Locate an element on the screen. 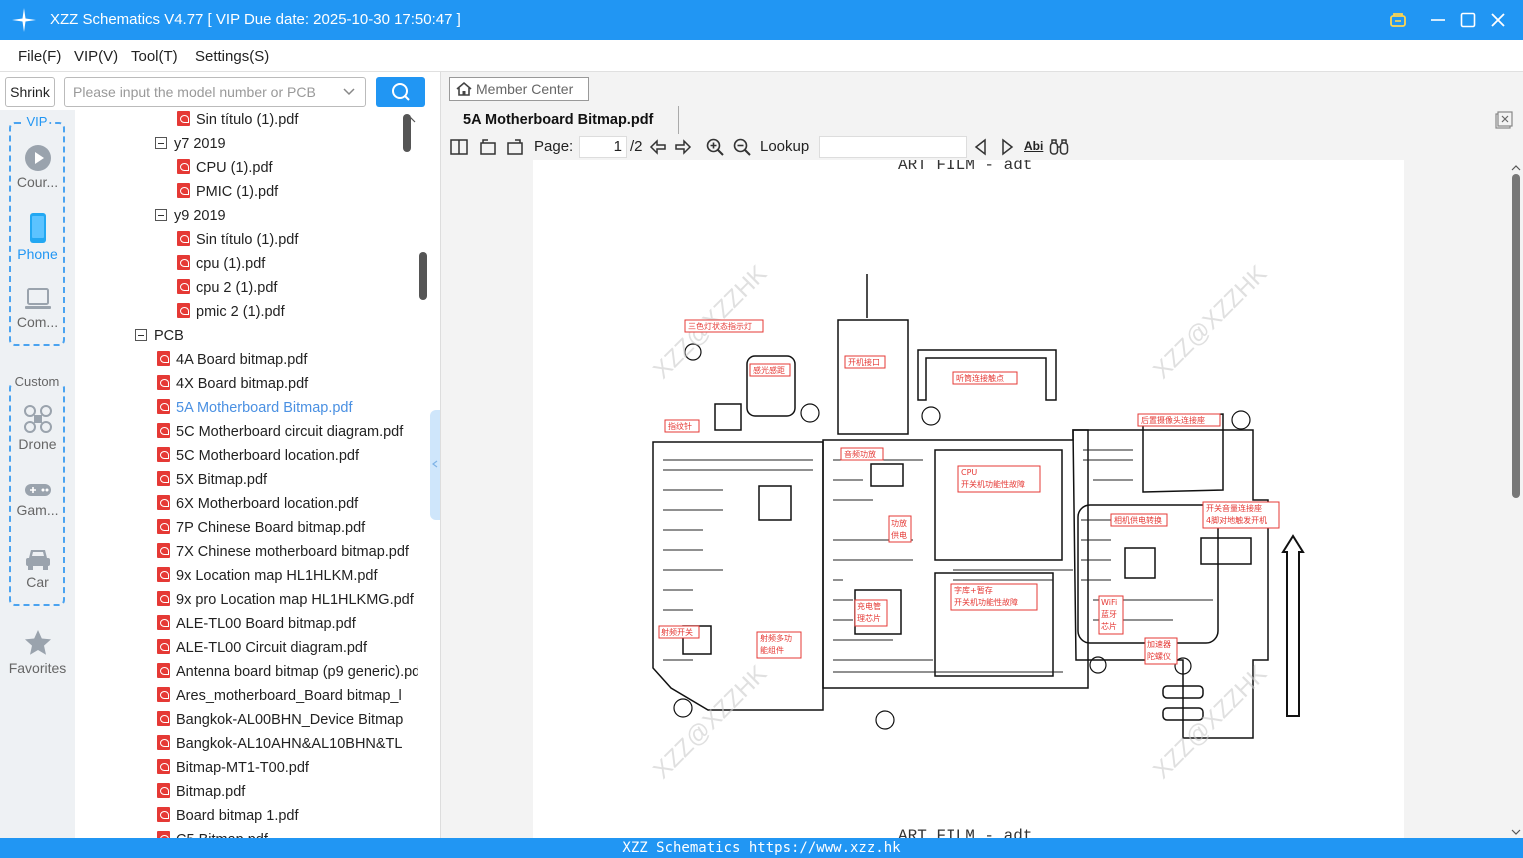  tree-file: Ares_motherboard_Board bitmap_l is located at coordinates (279, 696).